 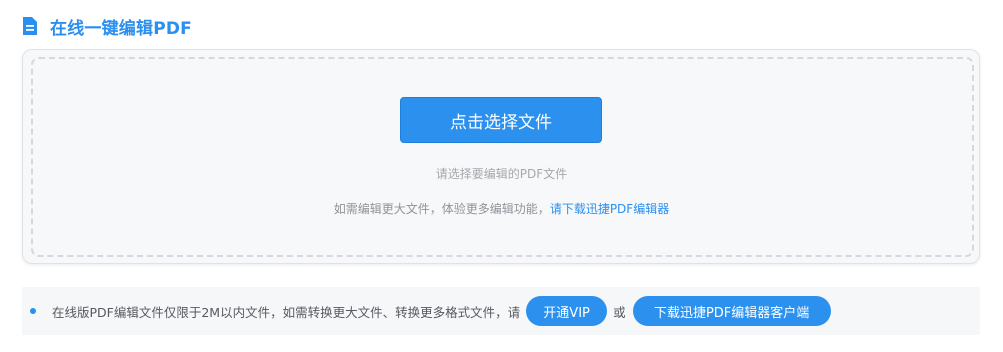 I want to click on or-text: 或, so click(x=619, y=312).